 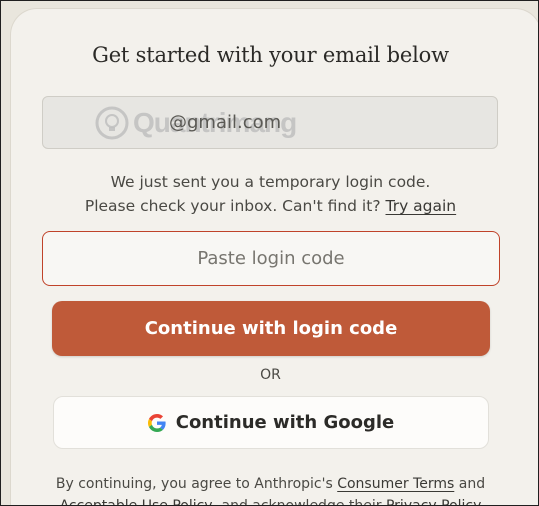 I want to click on login-code-input, so click(x=271, y=258).